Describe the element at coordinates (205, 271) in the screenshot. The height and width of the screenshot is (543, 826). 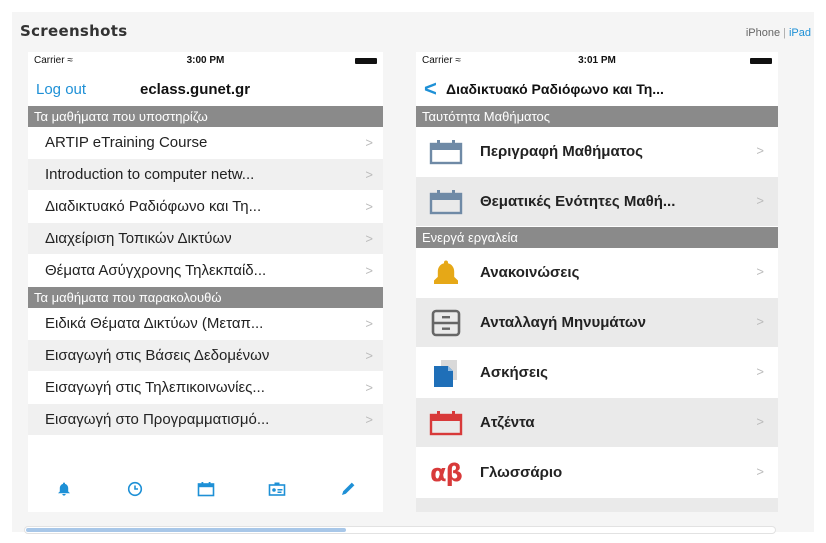
I see `course-row: Θέματα Ασύγχρονης Τηλεκπαίδ... >` at that location.